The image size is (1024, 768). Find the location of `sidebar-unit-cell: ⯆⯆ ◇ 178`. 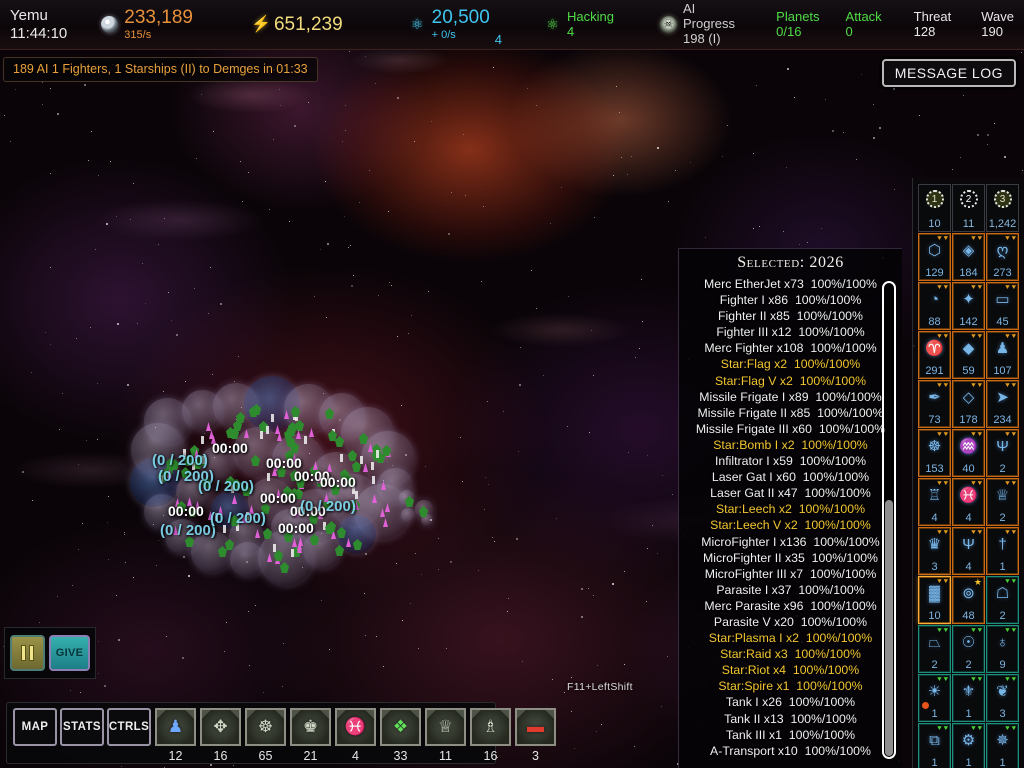

sidebar-unit-cell: ⯆⯆ ◇ 178 is located at coordinates (968, 404).